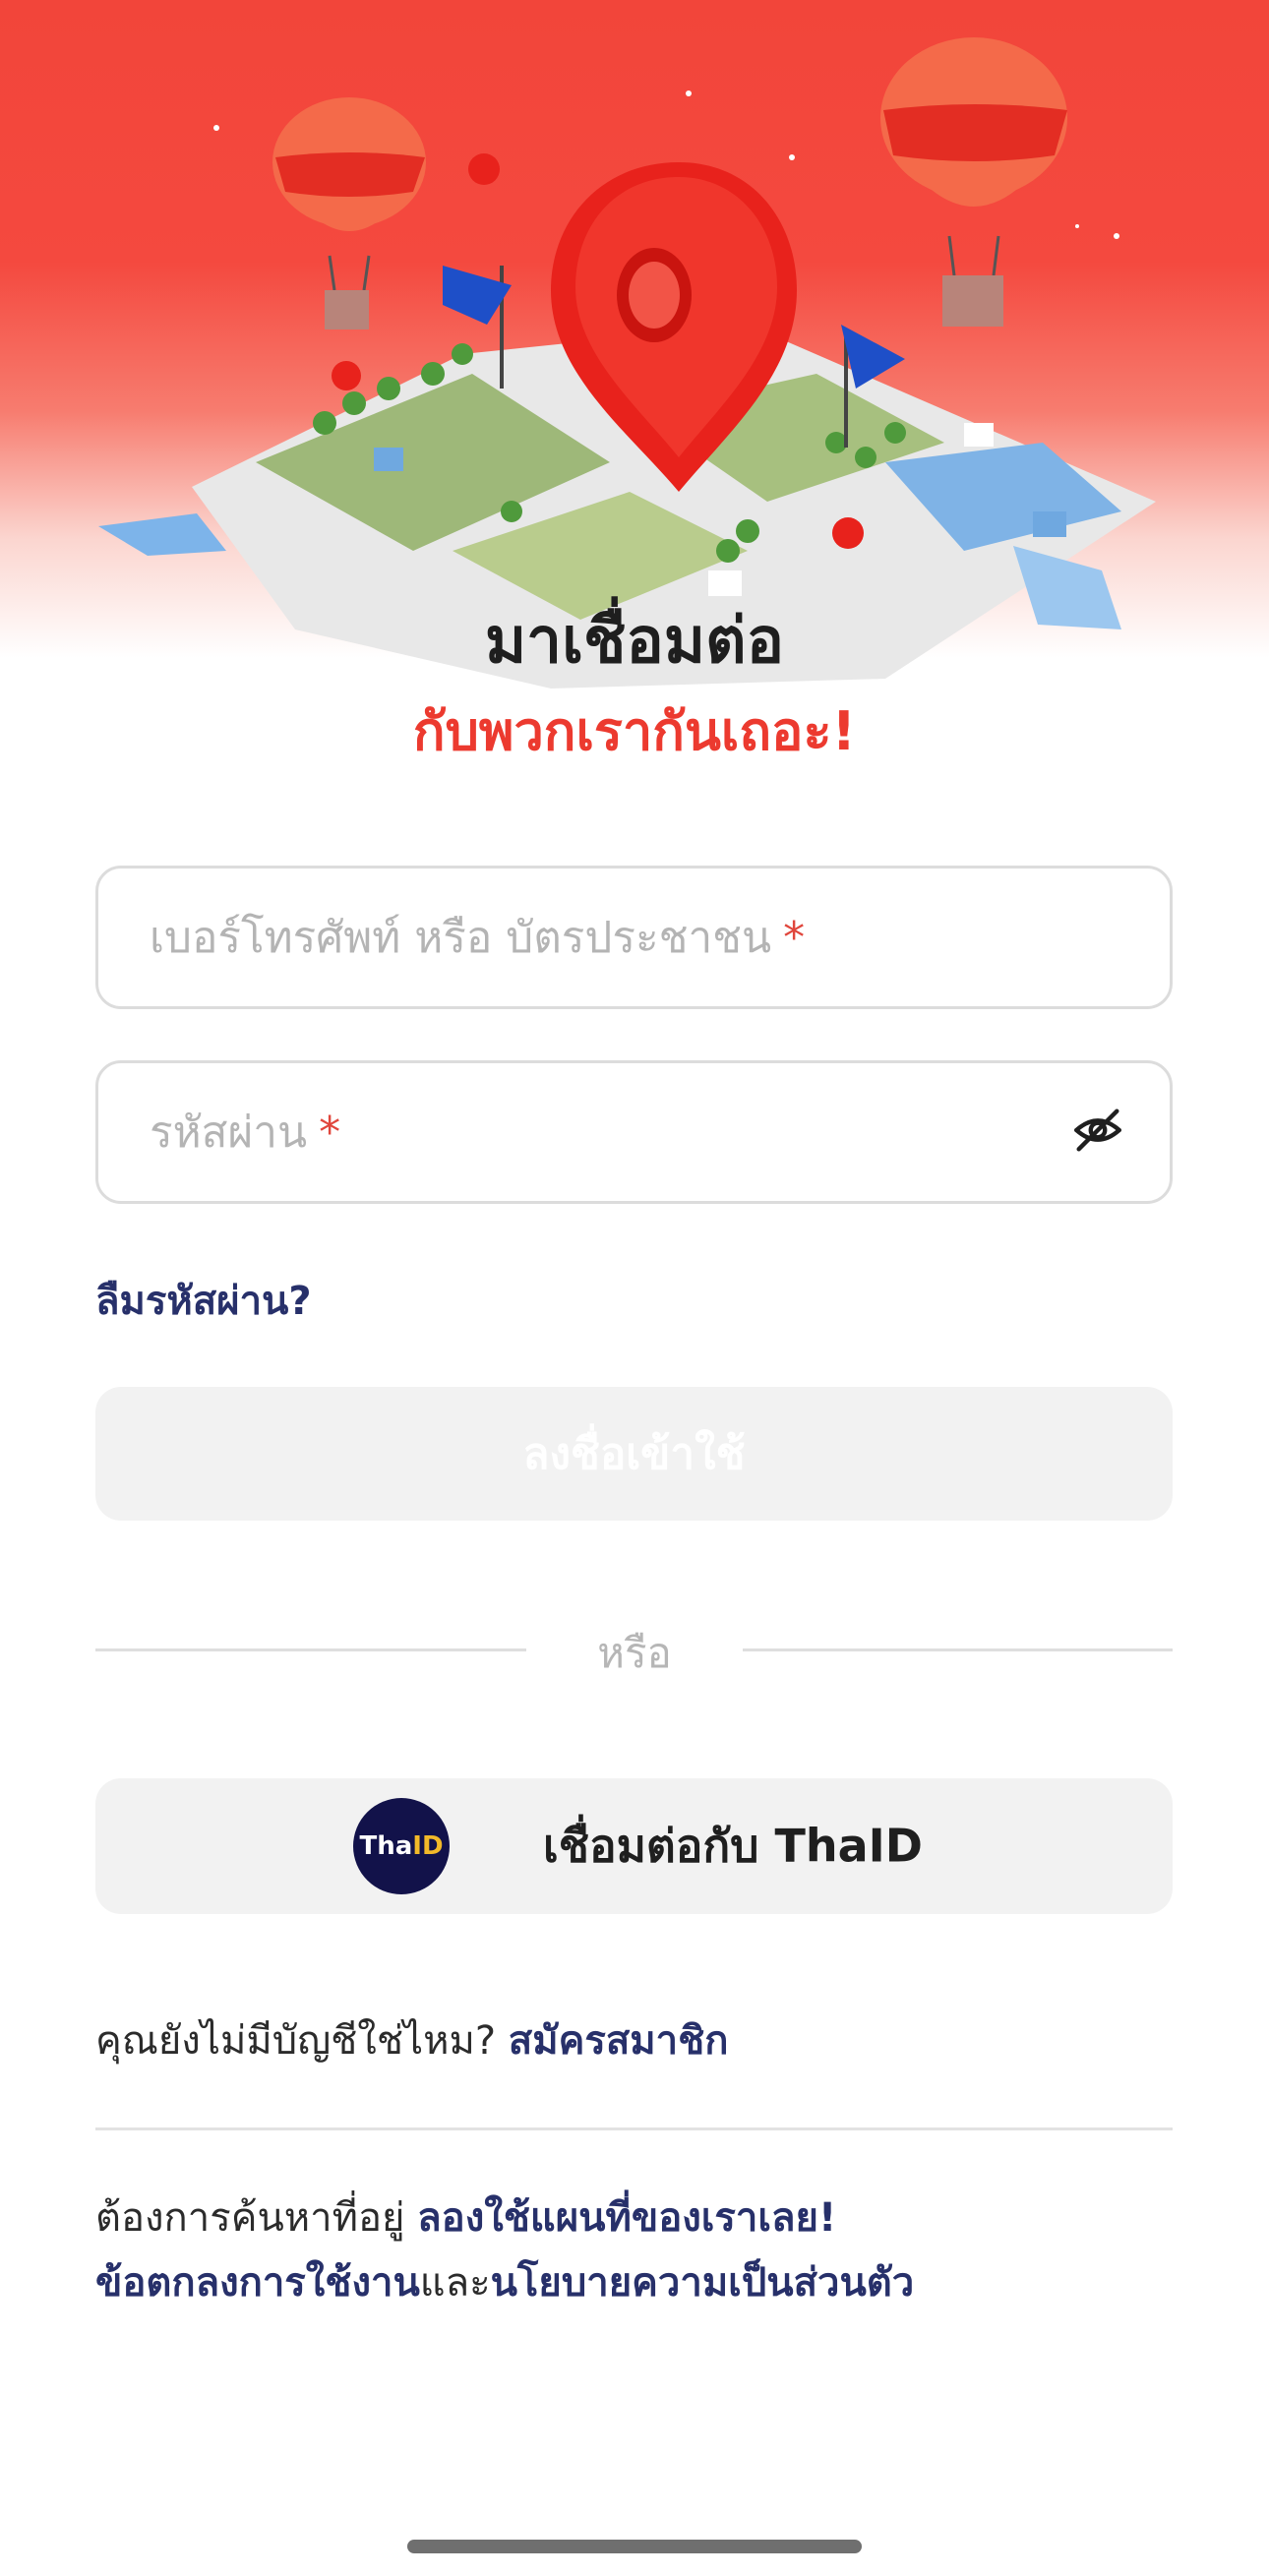  Describe the element at coordinates (626, 2218) in the screenshot. I see `map-link: ลองใช้แผนที่ของเราเลย!` at that location.